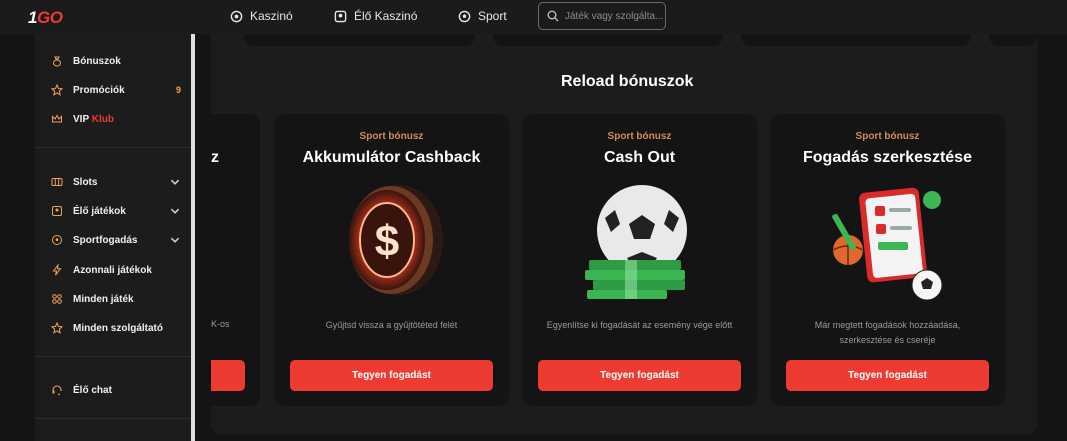 Image resolution: width=1067 pixels, height=441 pixels. What do you see at coordinates (464, 16) in the screenshot?
I see `soccer-ball-icon` at bounding box center [464, 16].